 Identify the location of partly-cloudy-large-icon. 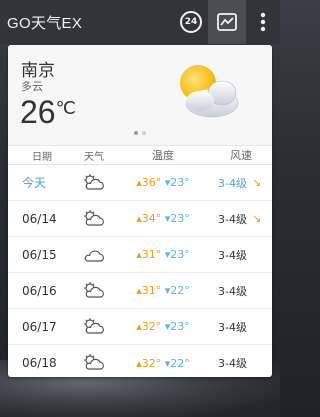
(209, 91).